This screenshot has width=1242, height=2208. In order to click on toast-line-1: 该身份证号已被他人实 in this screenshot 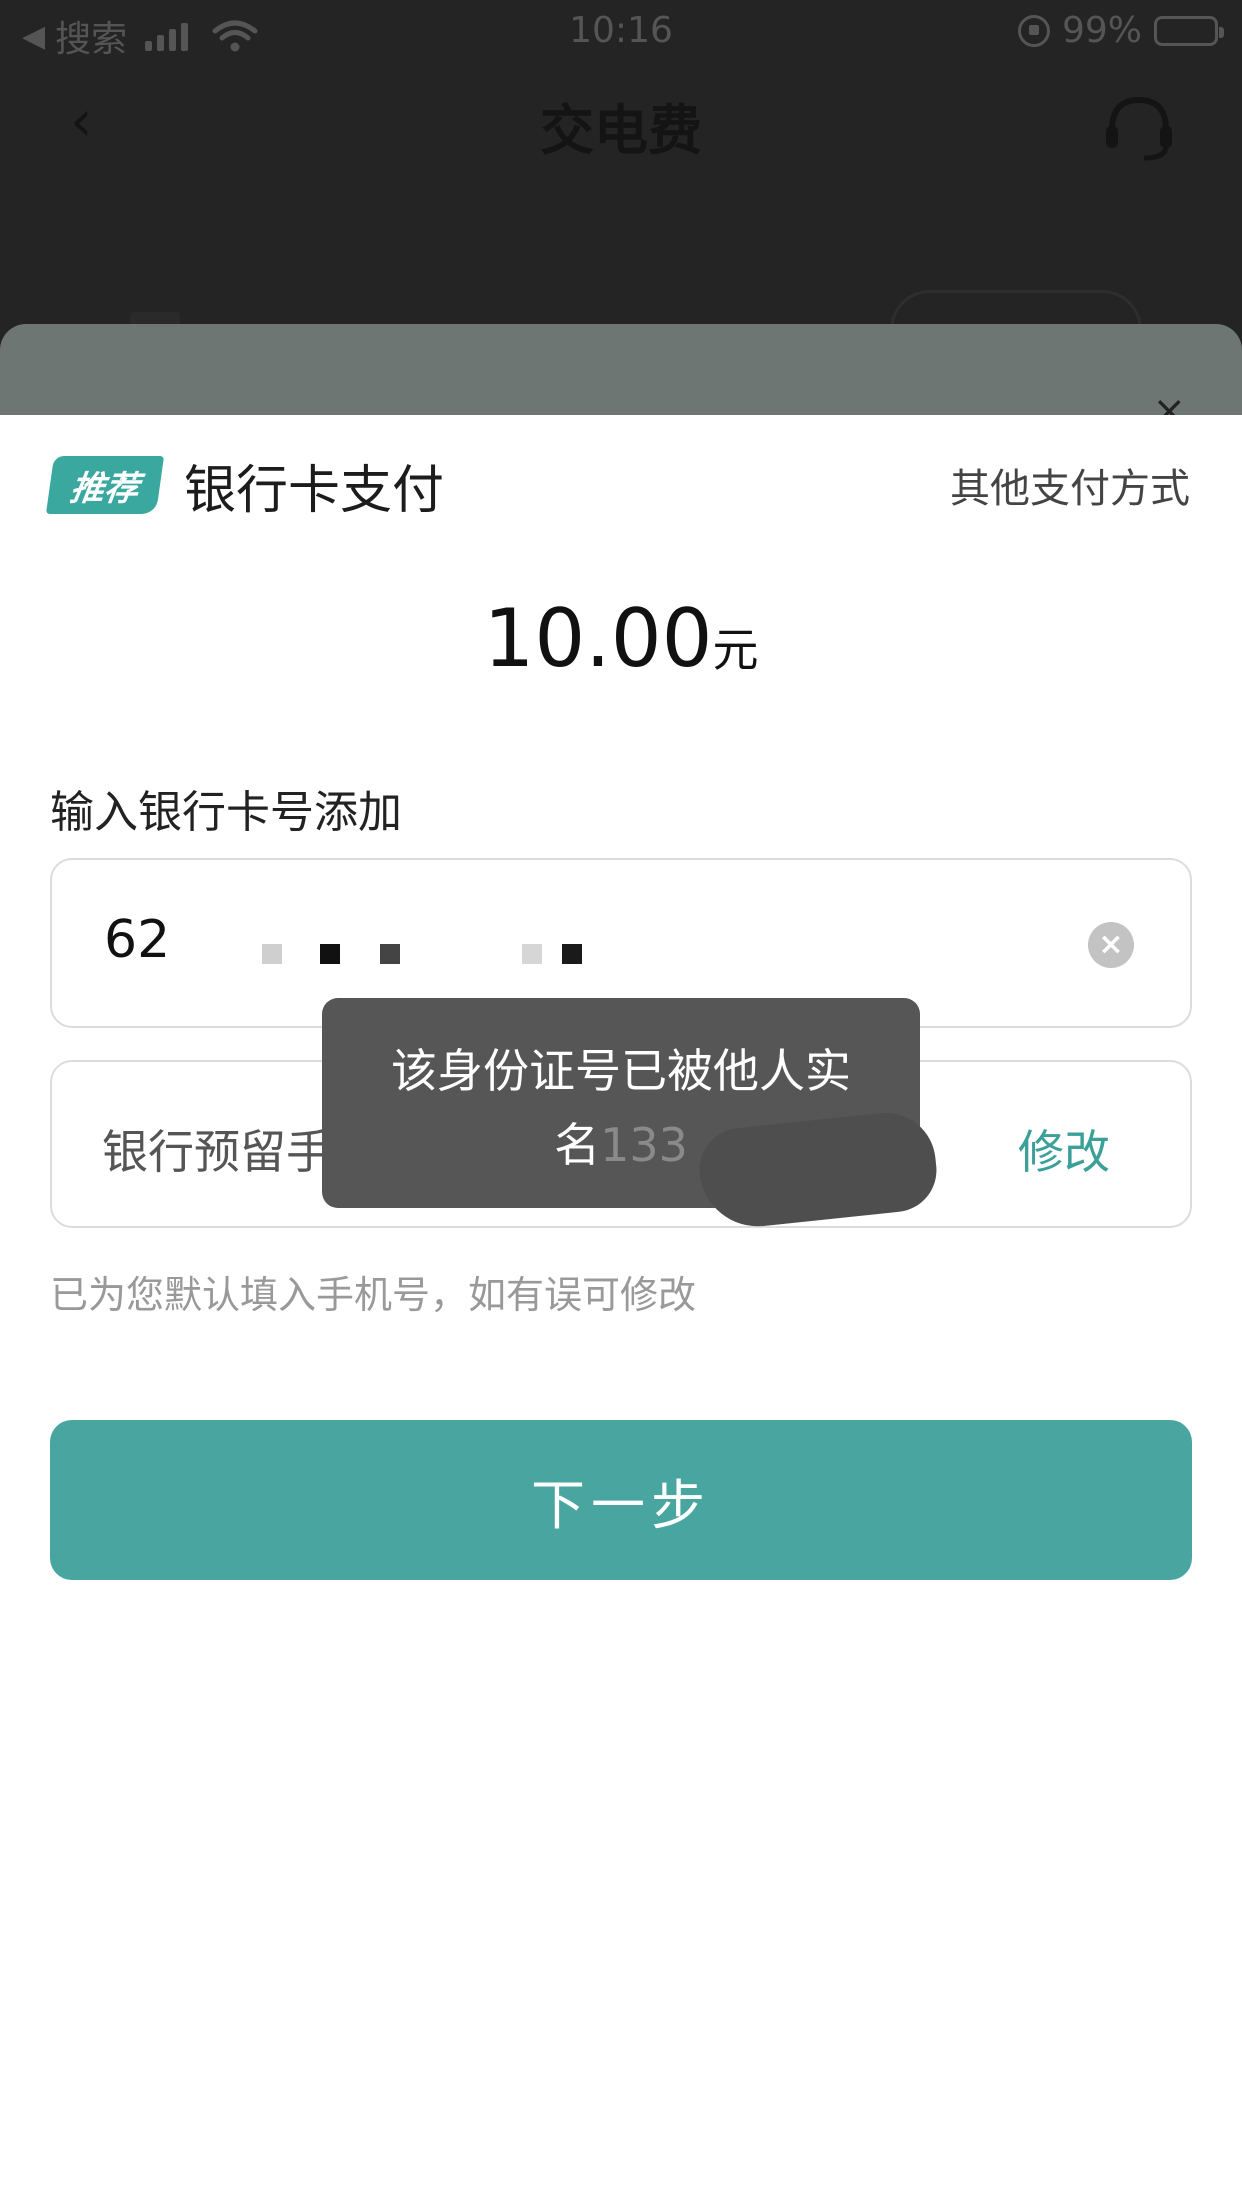, I will do `click(621, 1071)`.